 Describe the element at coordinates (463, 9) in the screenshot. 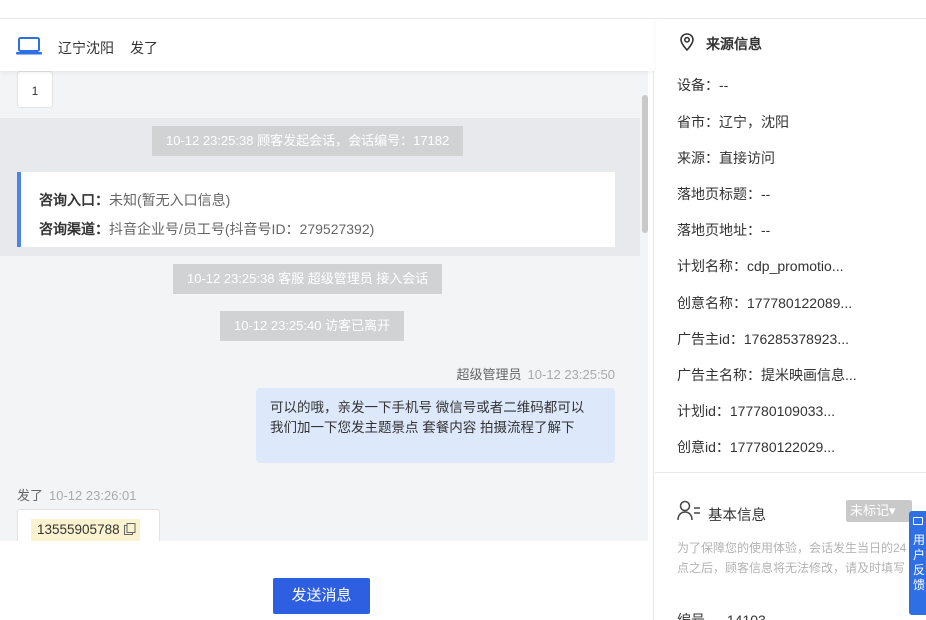

I see `top-bar` at that location.